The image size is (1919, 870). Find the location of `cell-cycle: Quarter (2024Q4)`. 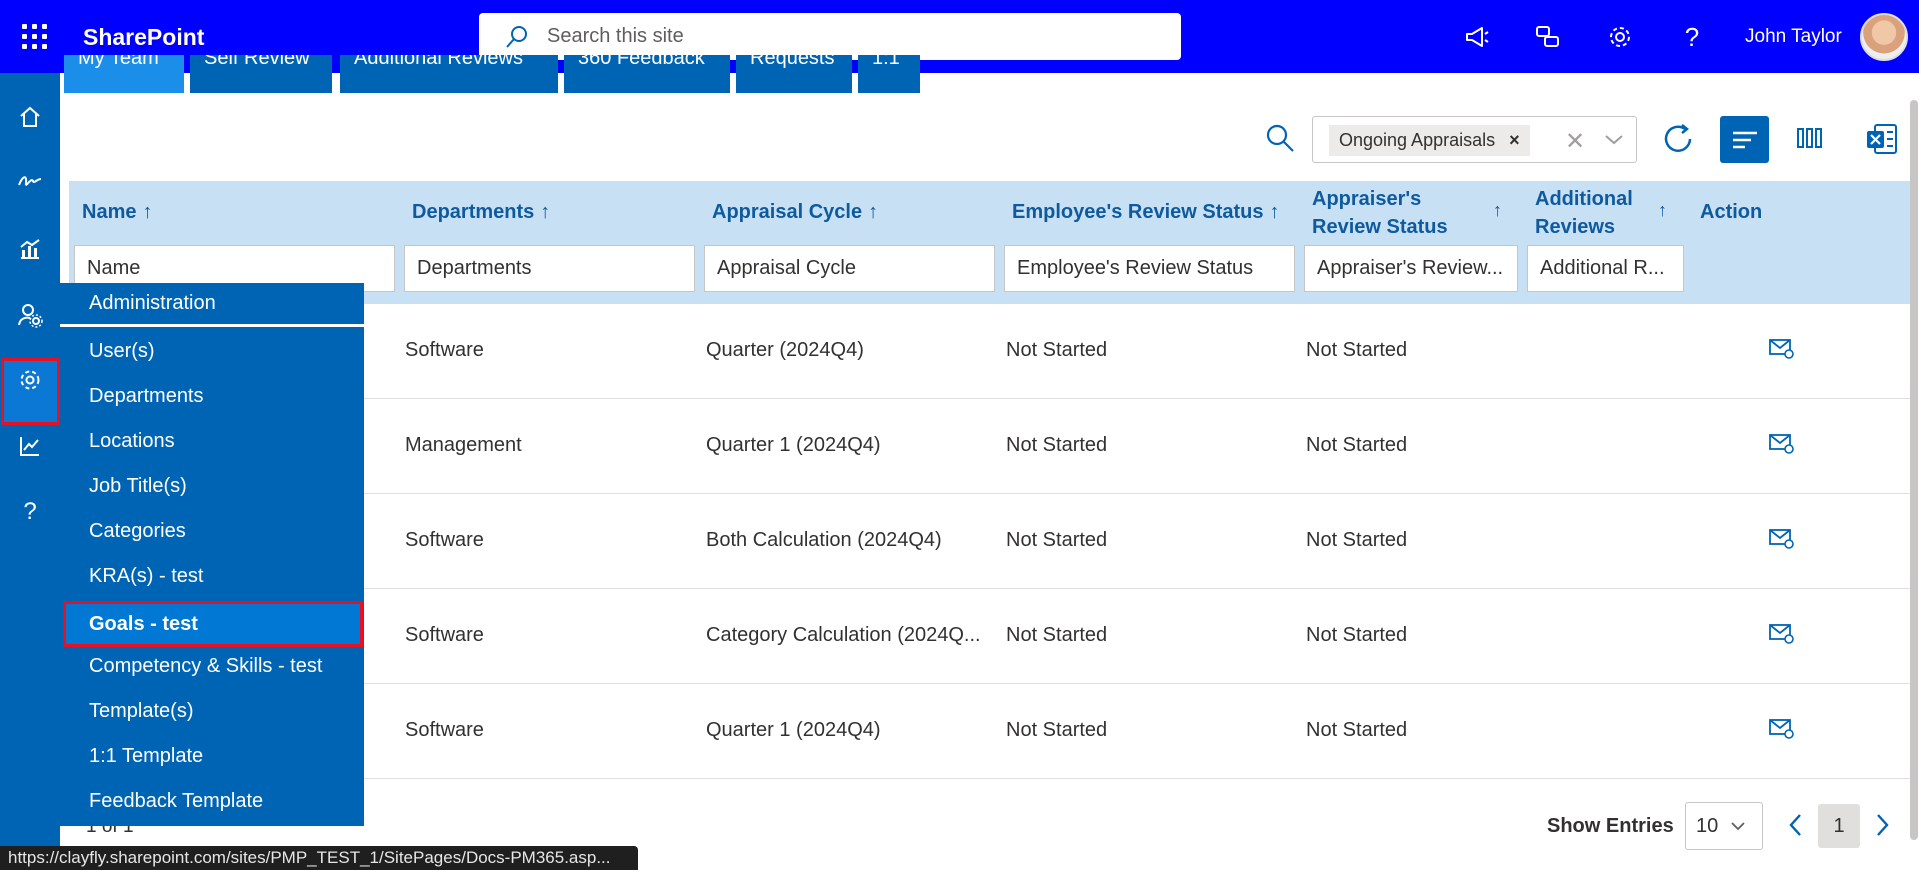

cell-cycle: Quarter (2024Q4) is located at coordinates (785, 350).